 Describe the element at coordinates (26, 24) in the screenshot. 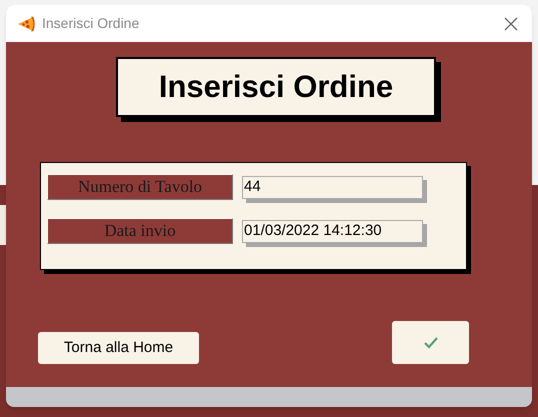

I see `pizza-icon` at that location.